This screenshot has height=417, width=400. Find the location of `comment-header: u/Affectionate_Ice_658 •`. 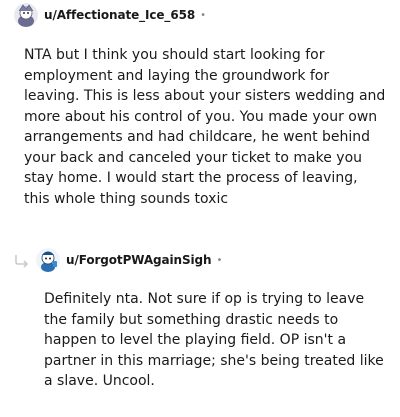

comment-header: u/Affectionate_Ice_658 • is located at coordinates (200, 15).